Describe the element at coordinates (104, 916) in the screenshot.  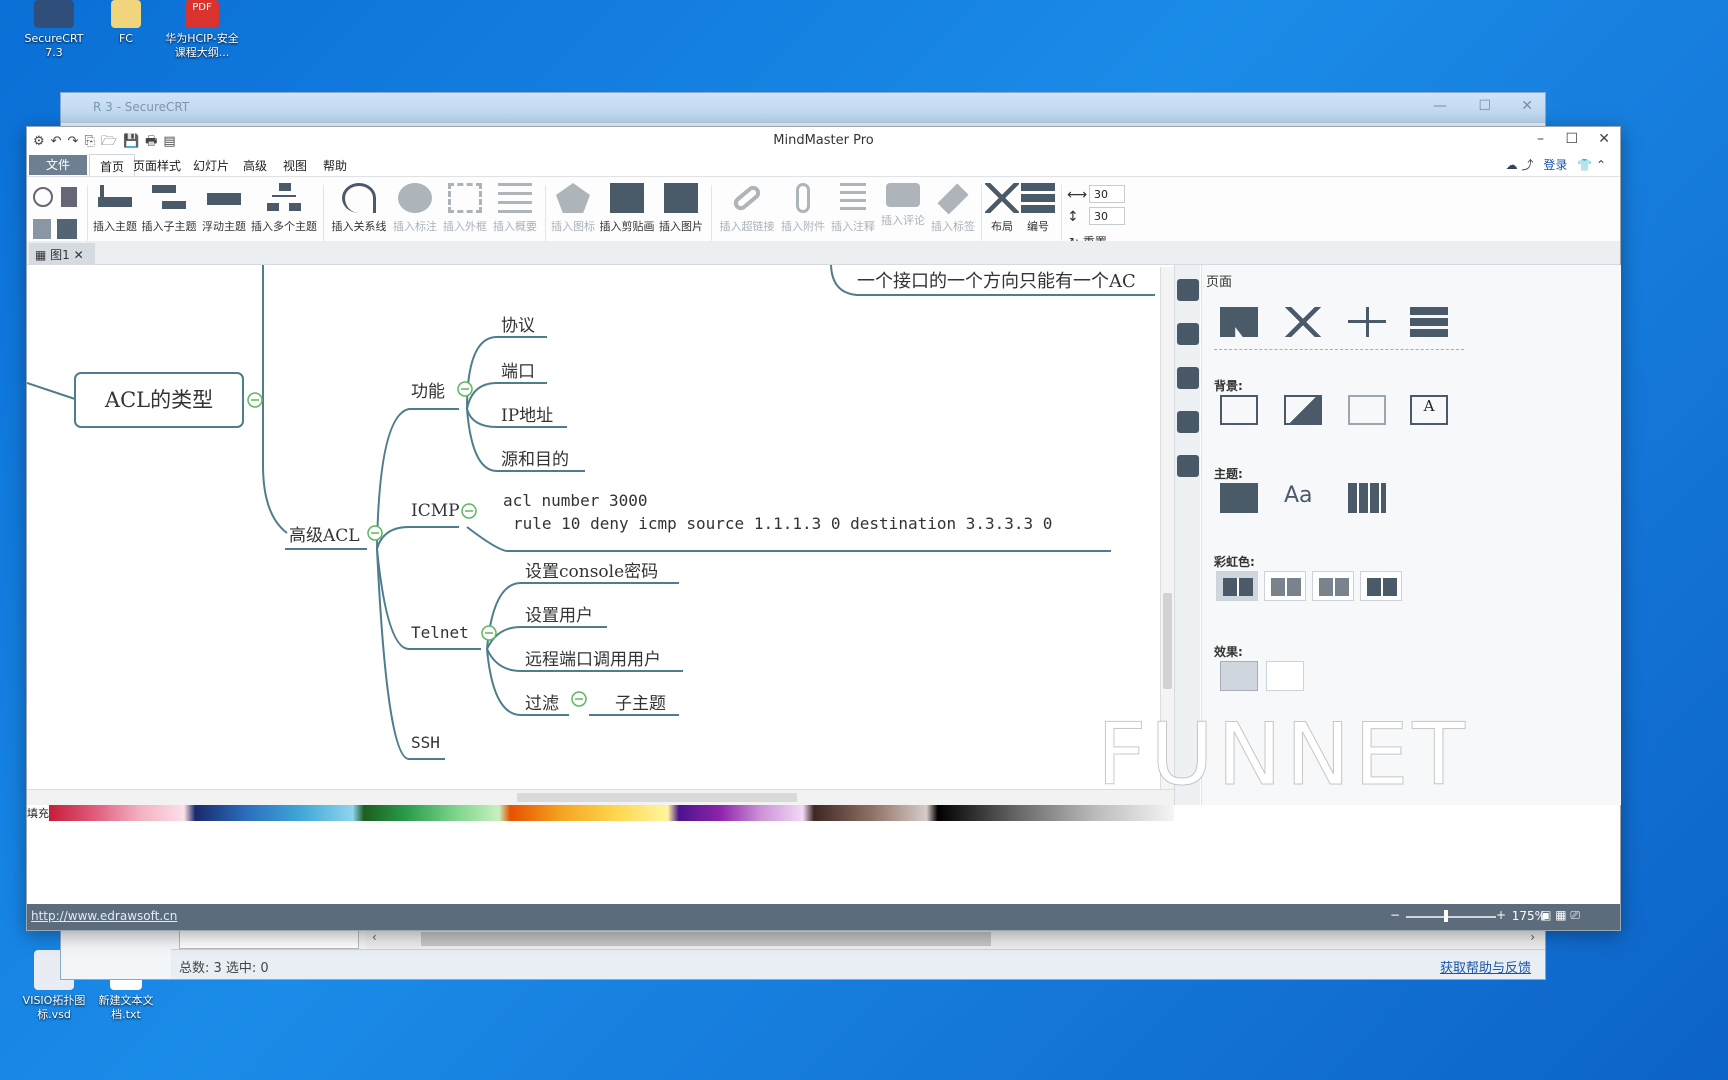
I see `website-link: http://www.edrawsoft.cn` at that location.